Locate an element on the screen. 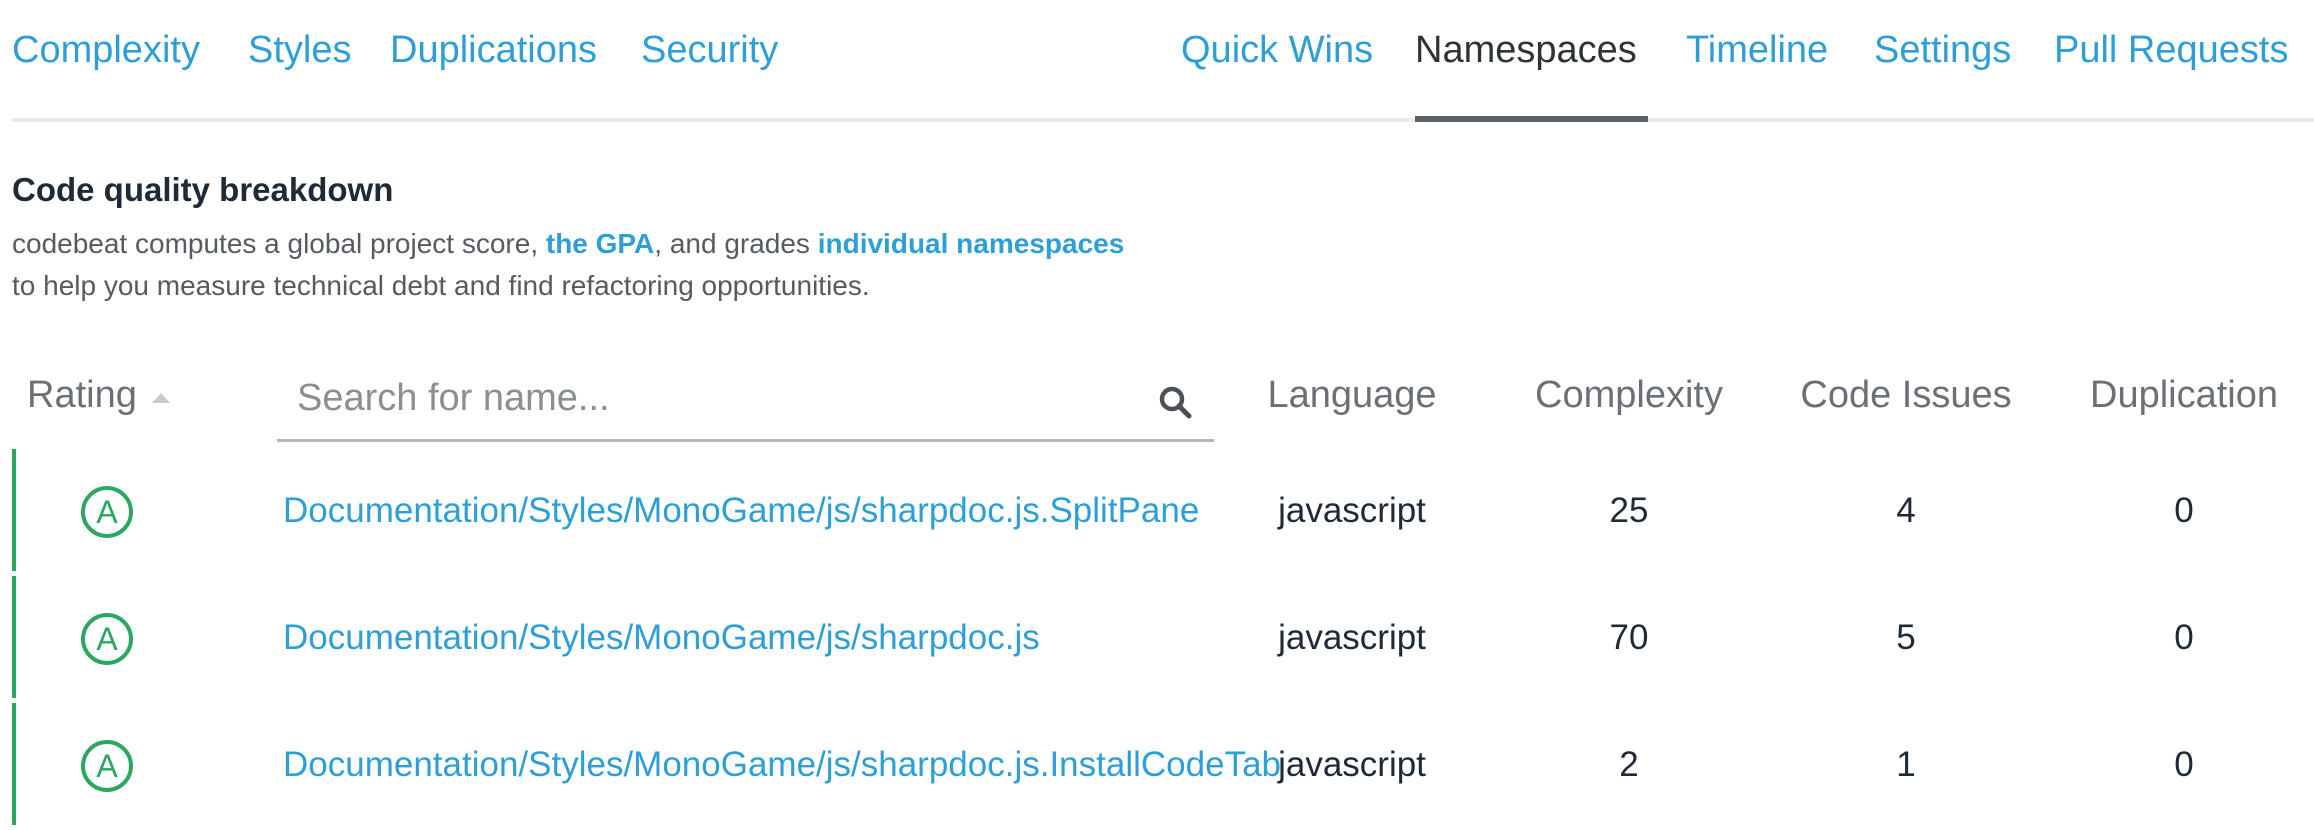  code-issues-cell: 4 is located at coordinates (1906, 510).